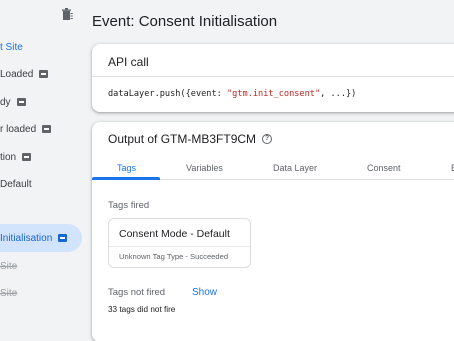 This screenshot has height=341, width=454. Describe the element at coordinates (204, 292) in the screenshot. I see `show-not-fired-button: Show` at that location.